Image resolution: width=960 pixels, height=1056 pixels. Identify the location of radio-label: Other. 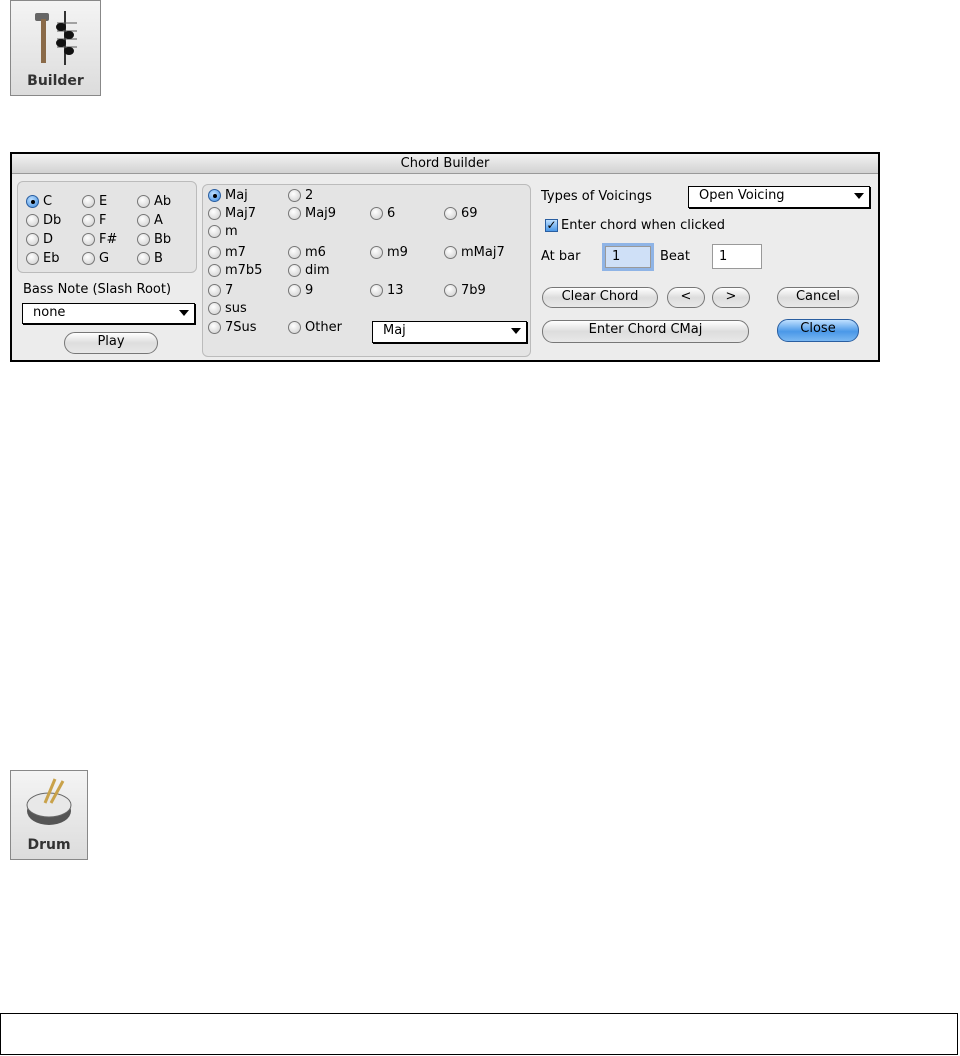
(323, 327).